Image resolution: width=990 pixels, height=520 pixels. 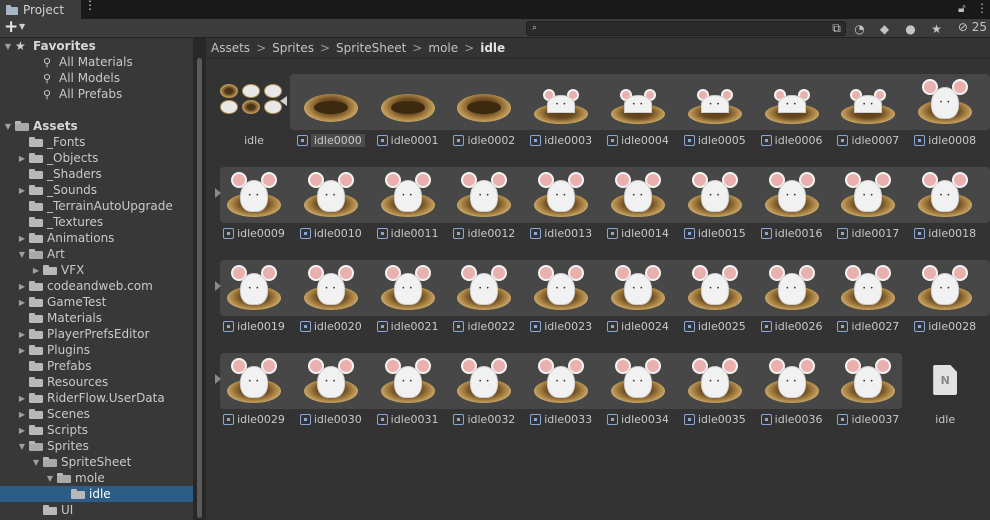 I want to click on tree-item: ▼ Art, so click(x=96, y=254).